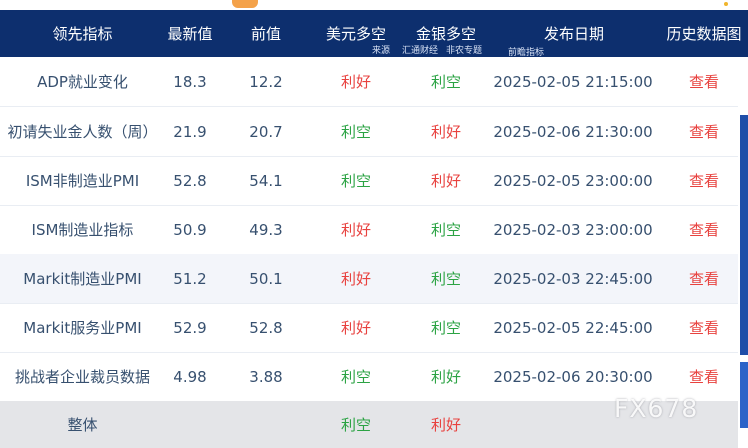 The image size is (748, 448). What do you see at coordinates (266, 278) in the screenshot?
I see `previous-value: 50.1` at bounding box center [266, 278].